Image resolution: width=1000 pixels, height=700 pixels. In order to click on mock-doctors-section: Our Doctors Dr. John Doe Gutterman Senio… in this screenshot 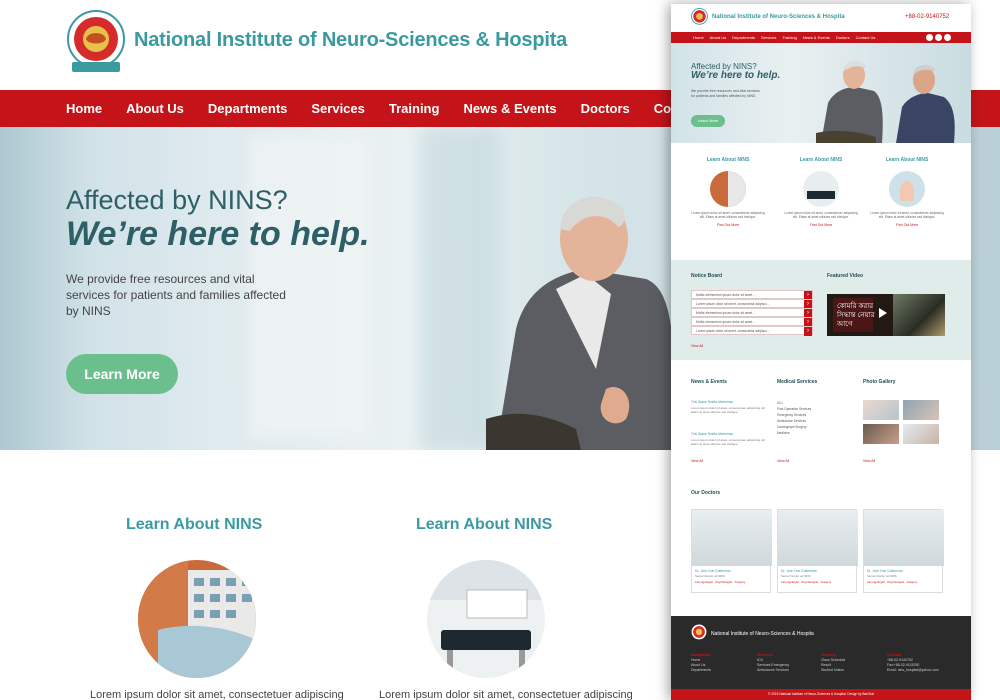, I will do `click(821, 544)`.